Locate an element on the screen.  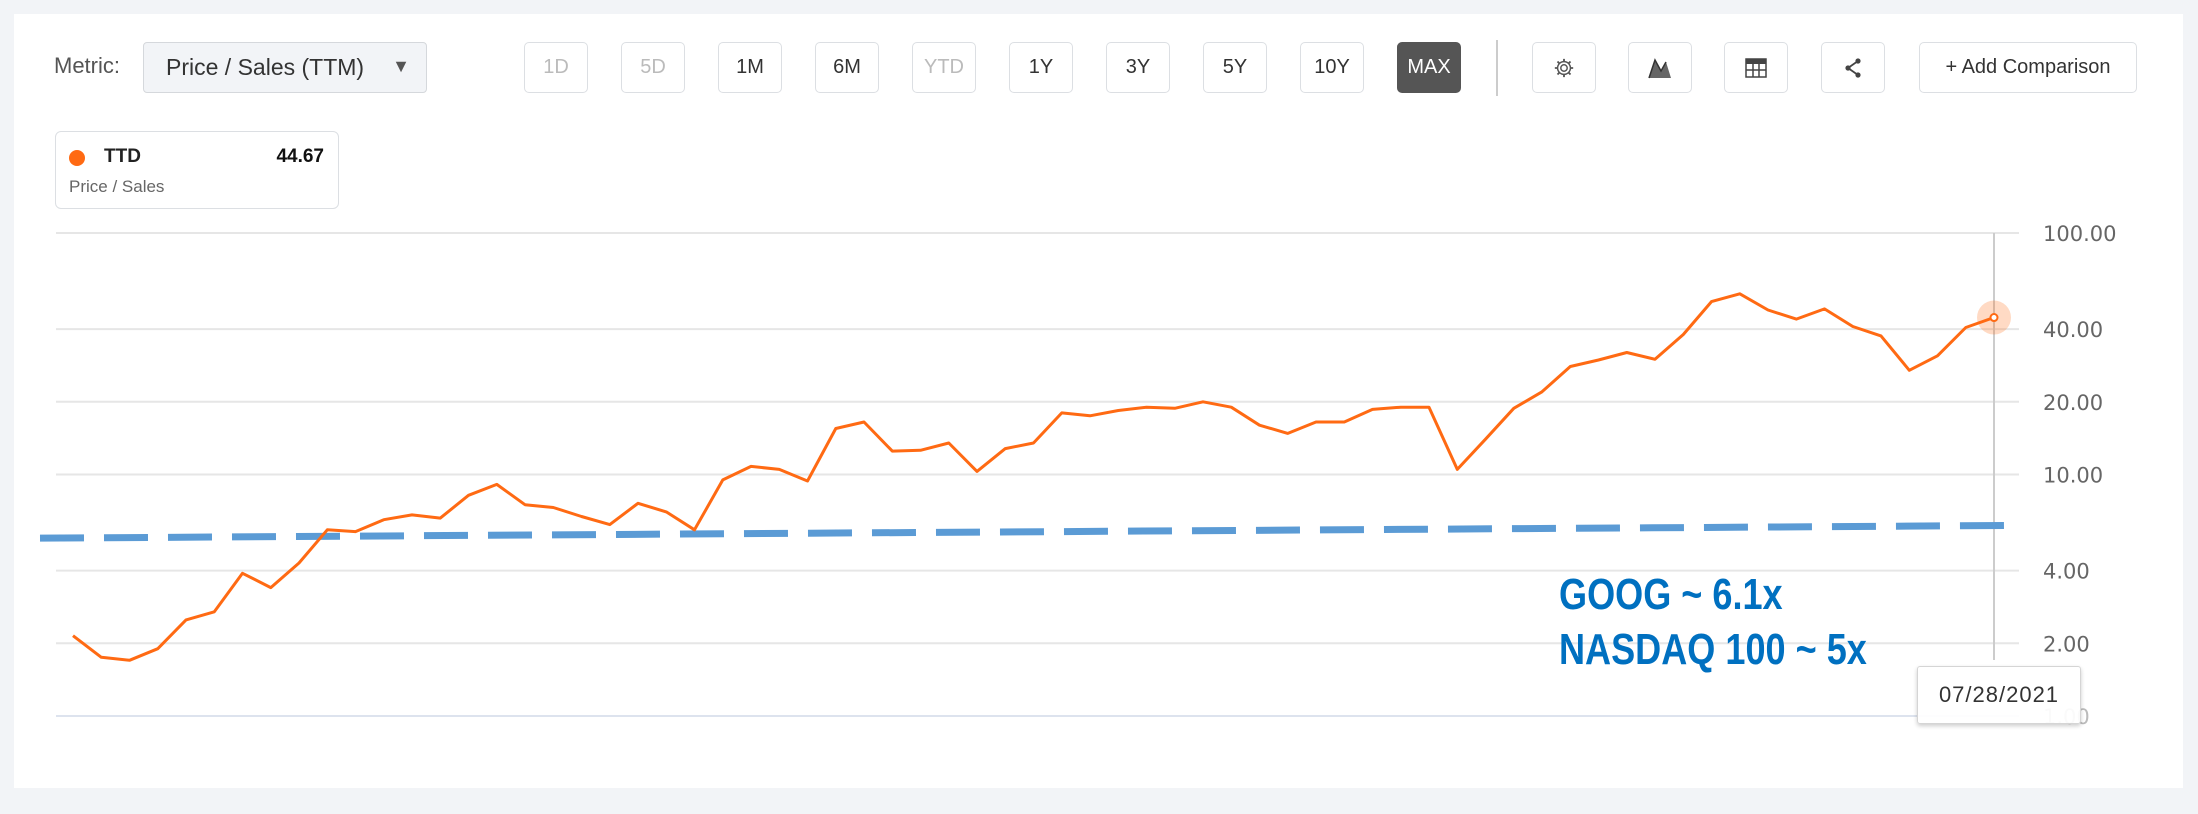
y-tick-label: 100.00 is located at coordinates (2079, 234).